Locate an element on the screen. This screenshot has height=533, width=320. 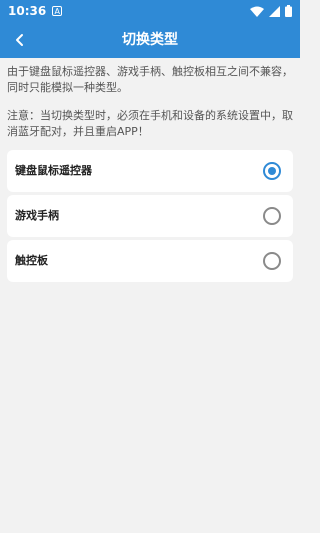
app-bar: 切换类型 is located at coordinates (150, 40).